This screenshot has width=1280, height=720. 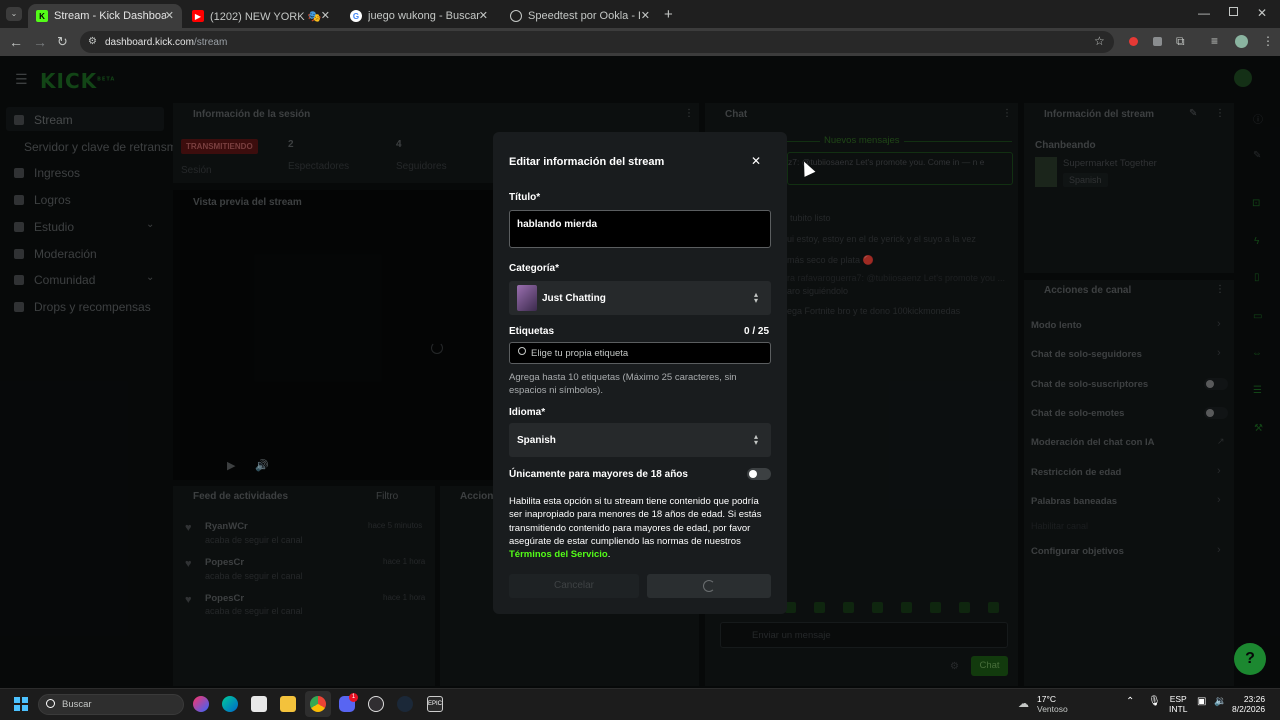 I want to click on language-label: Idioma*, so click(x=527, y=412).